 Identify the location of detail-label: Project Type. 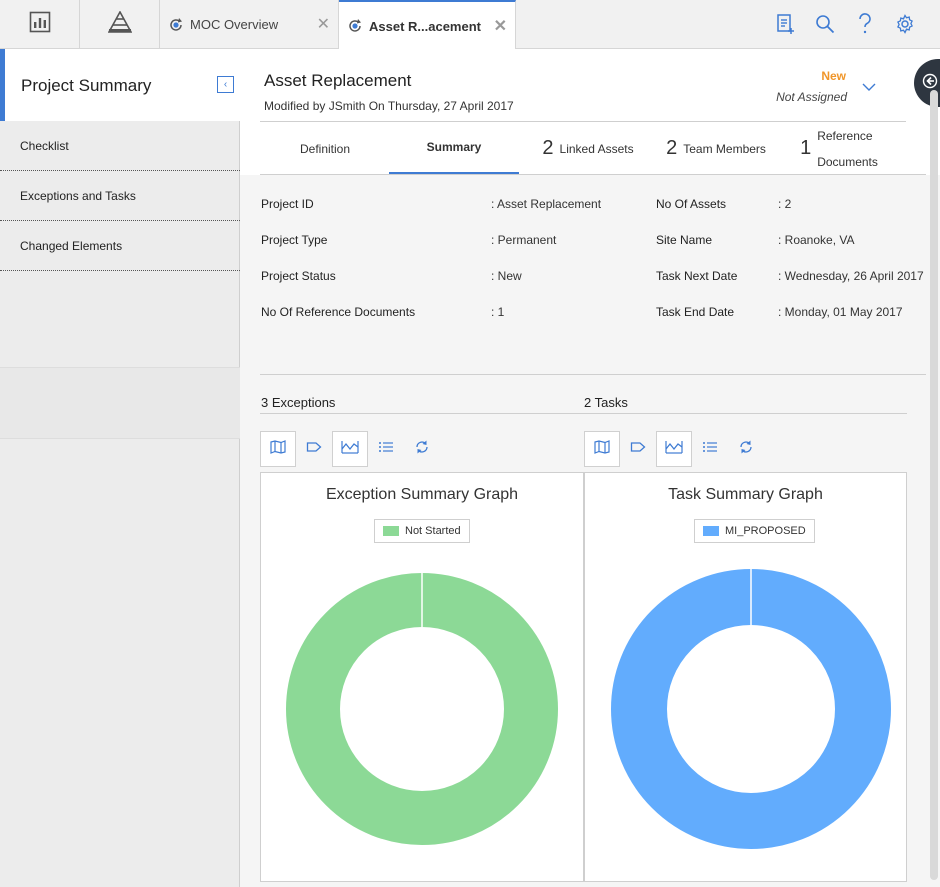
(294, 240).